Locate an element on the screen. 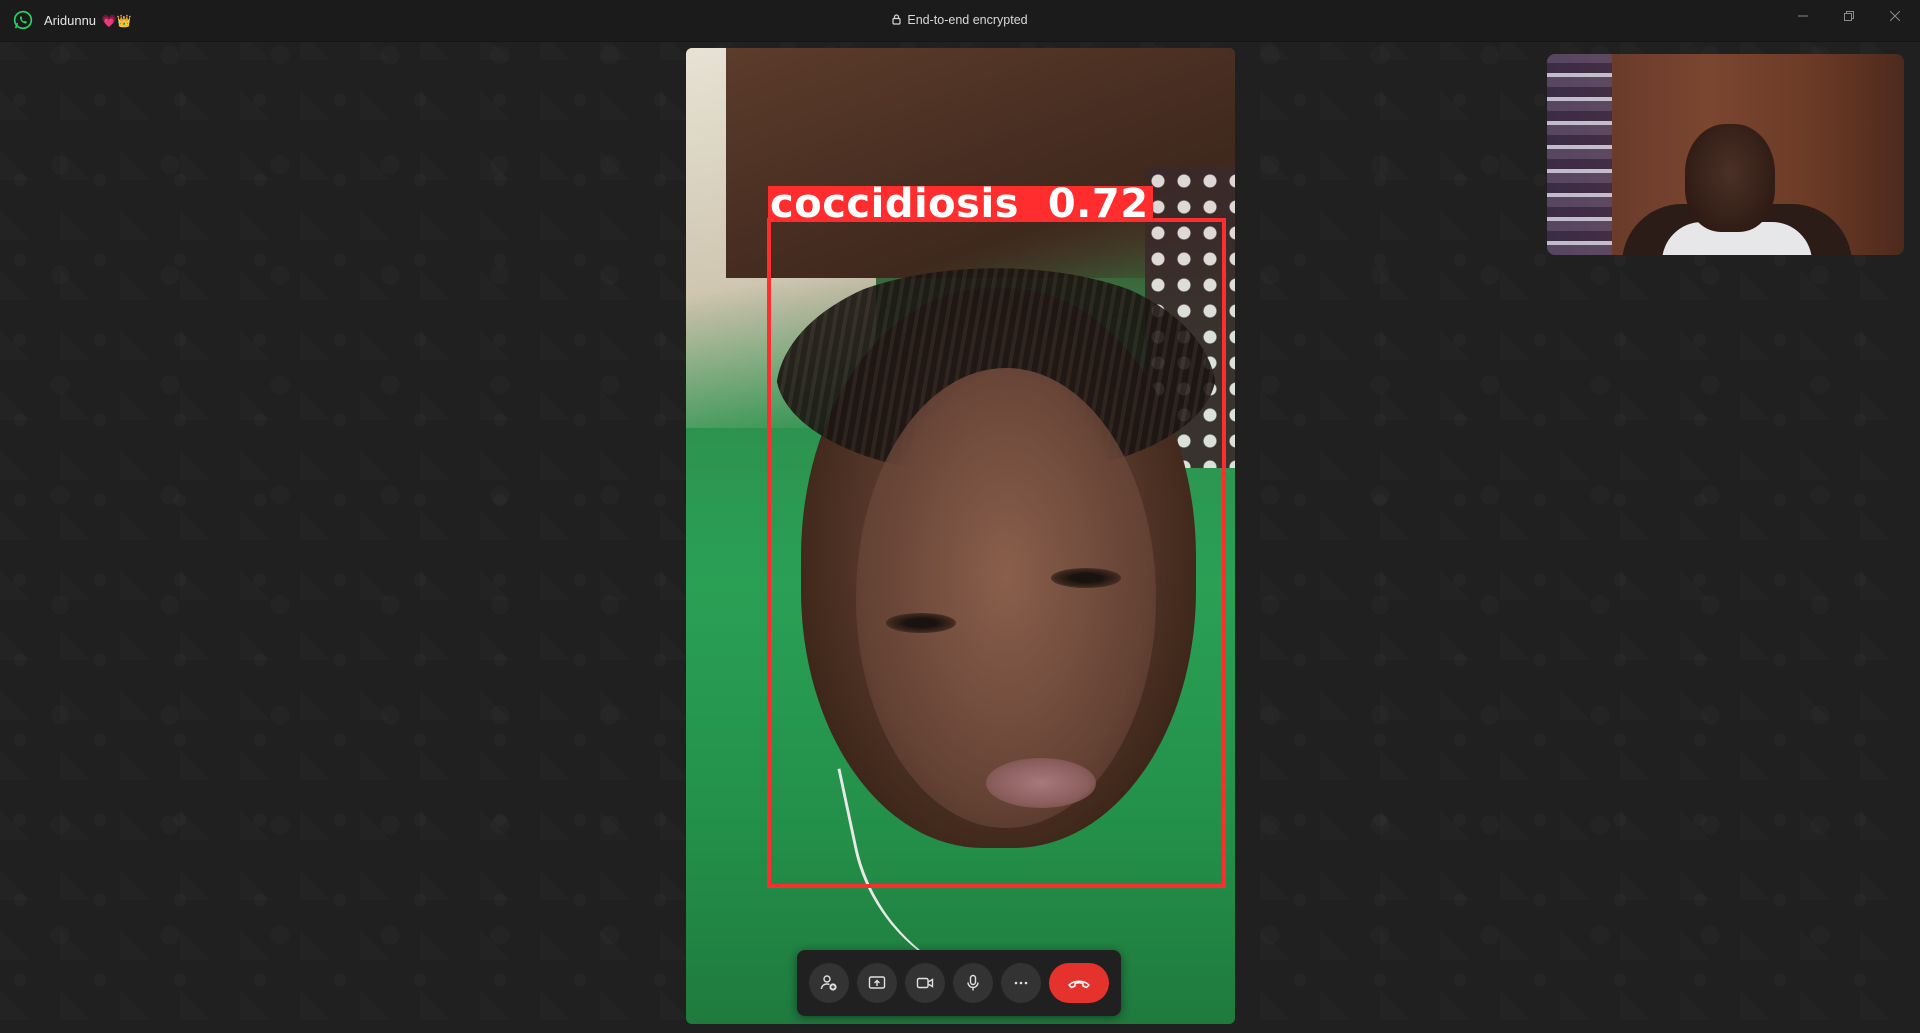  restore-button is located at coordinates (1849, 16).